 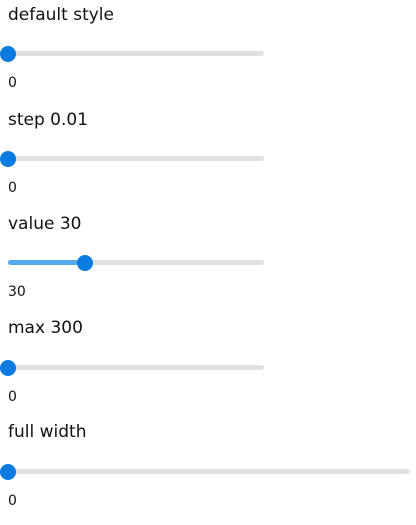 What do you see at coordinates (48, 120) in the screenshot?
I see `slider-label: step 0.01` at bounding box center [48, 120].